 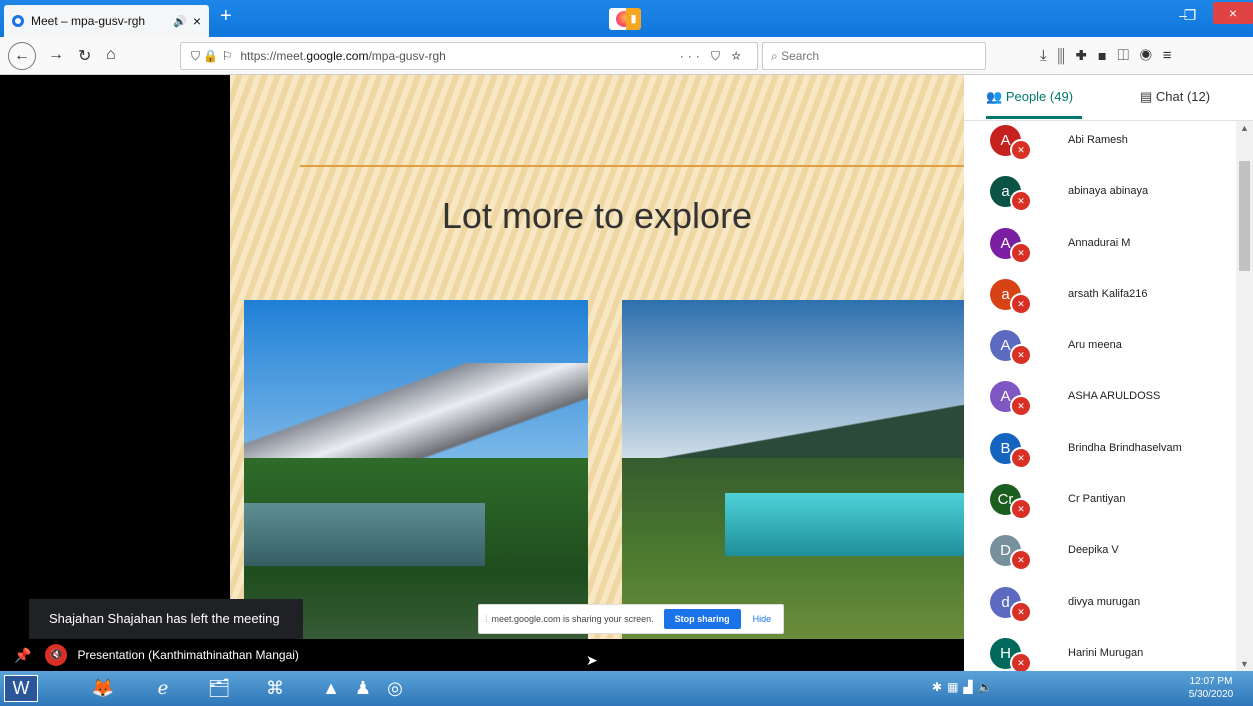 What do you see at coordinates (21, 688) in the screenshot?
I see `start-button: W` at bounding box center [21, 688].